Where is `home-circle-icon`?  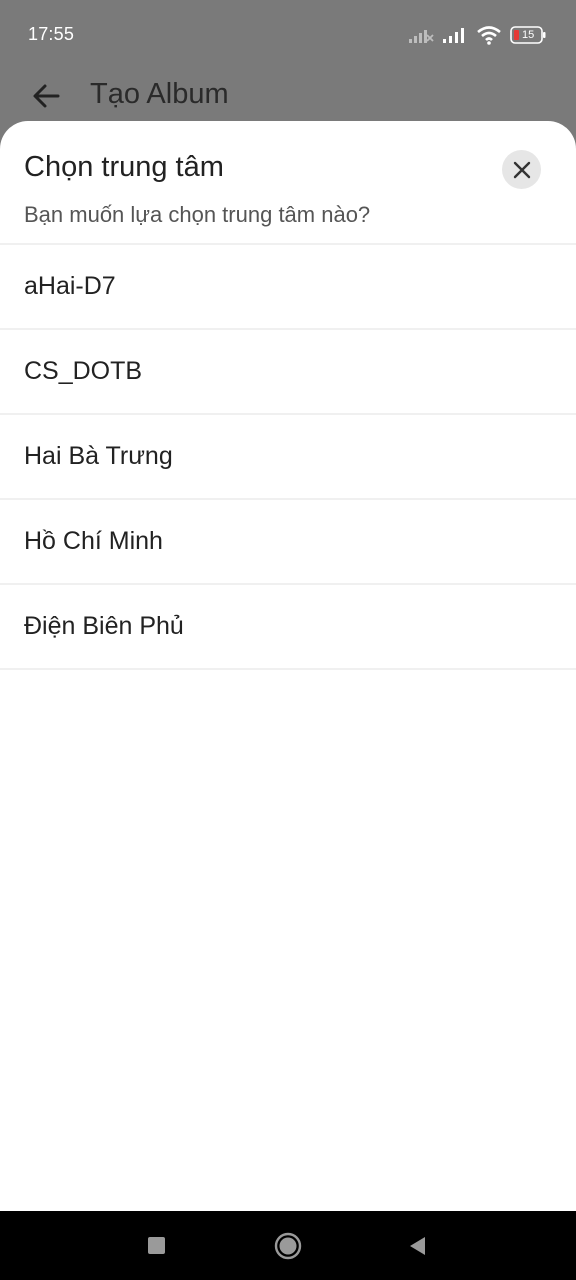 home-circle-icon is located at coordinates (288, 1246).